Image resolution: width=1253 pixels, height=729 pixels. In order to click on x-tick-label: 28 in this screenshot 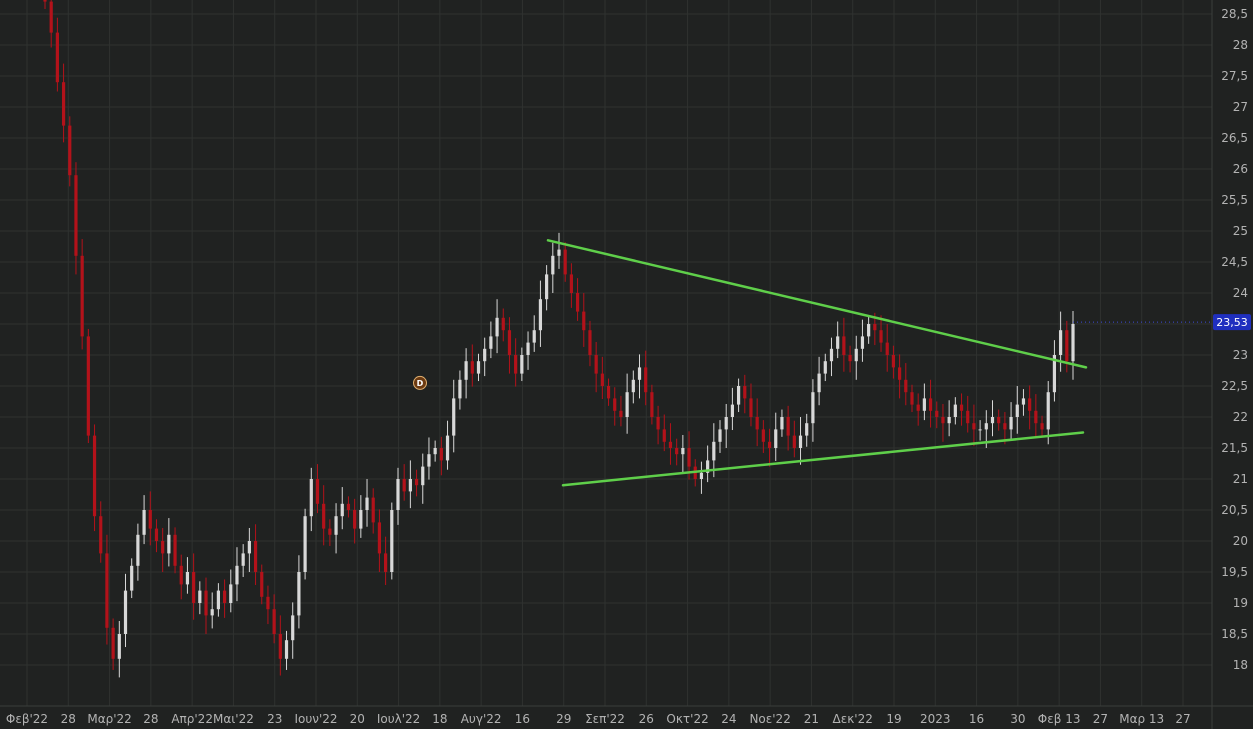, I will do `click(150, 719)`.